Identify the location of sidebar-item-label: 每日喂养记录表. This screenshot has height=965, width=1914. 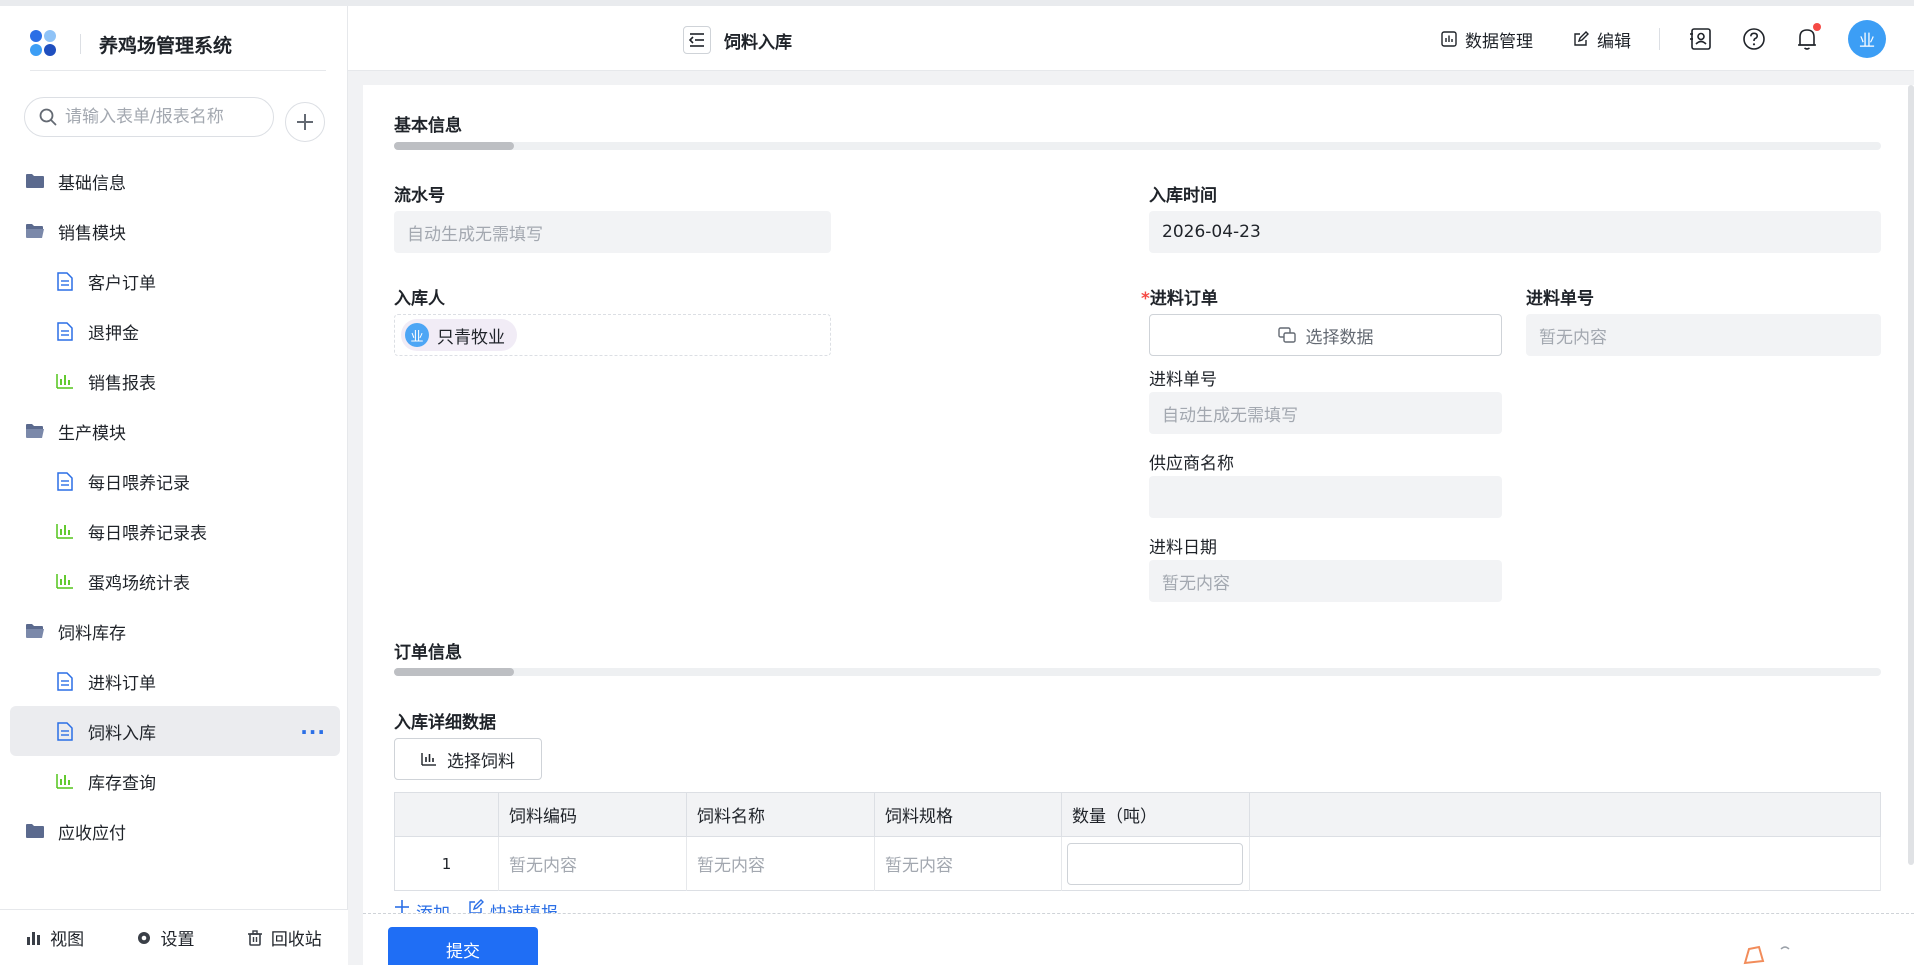
(147, 533).